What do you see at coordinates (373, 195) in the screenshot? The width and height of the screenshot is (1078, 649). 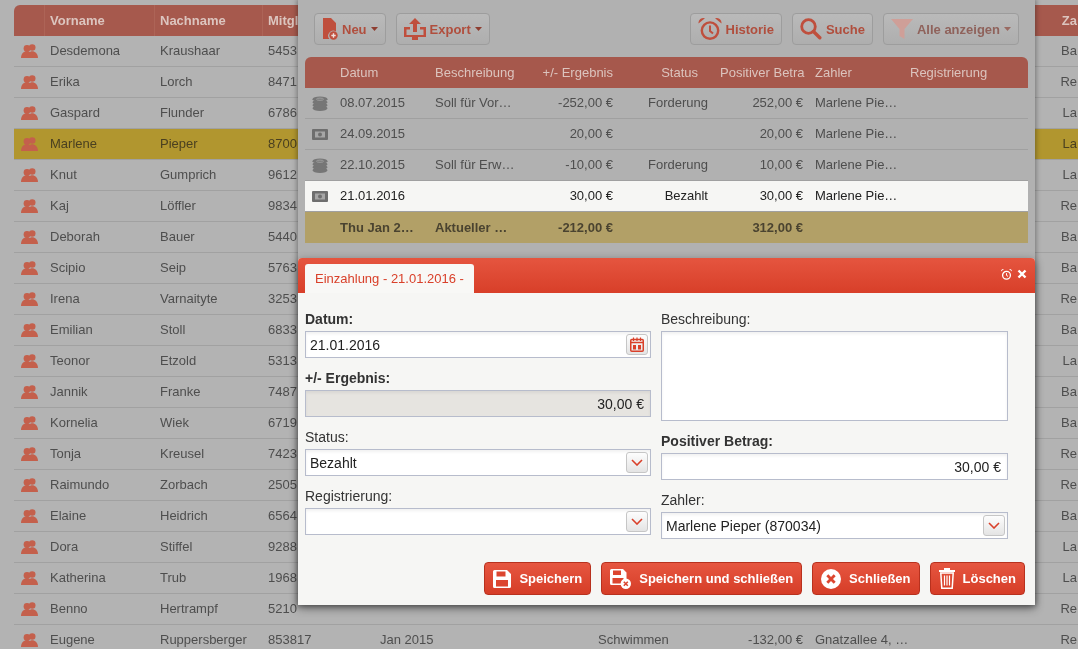 I see `table-cell: 21.01.2016` at bounding box center [373, 195].